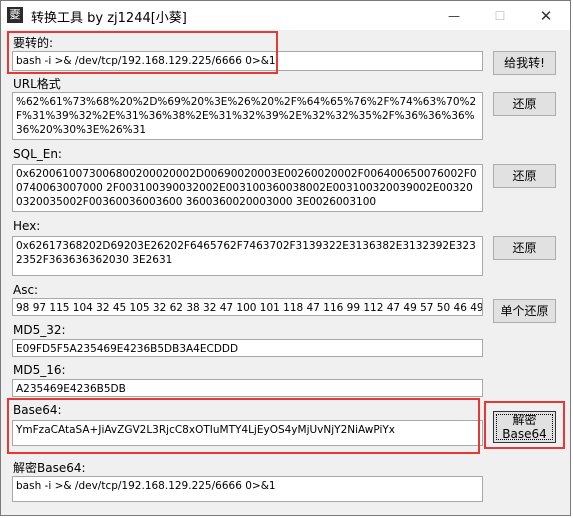 The image size is (573, 518). I want to click on decrypt-base64-button: 解密 Base64, so click(524, 427).